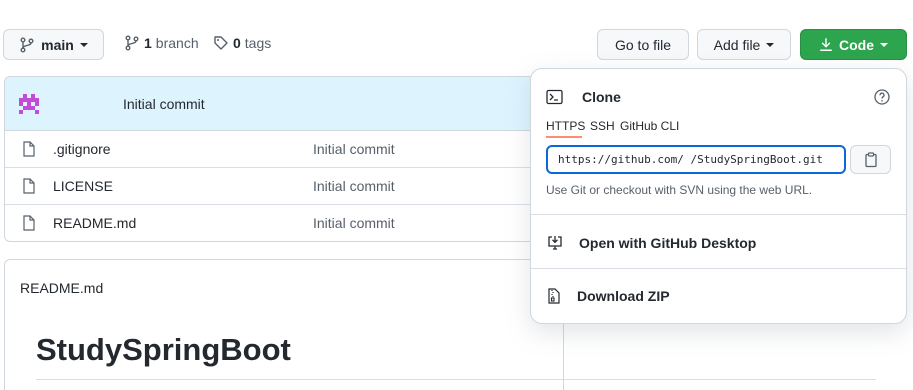 This screenshot has height=390, width=913. I want to click on open-with-desktop-item: Open with GitHub Desktop, so click(718, 243).